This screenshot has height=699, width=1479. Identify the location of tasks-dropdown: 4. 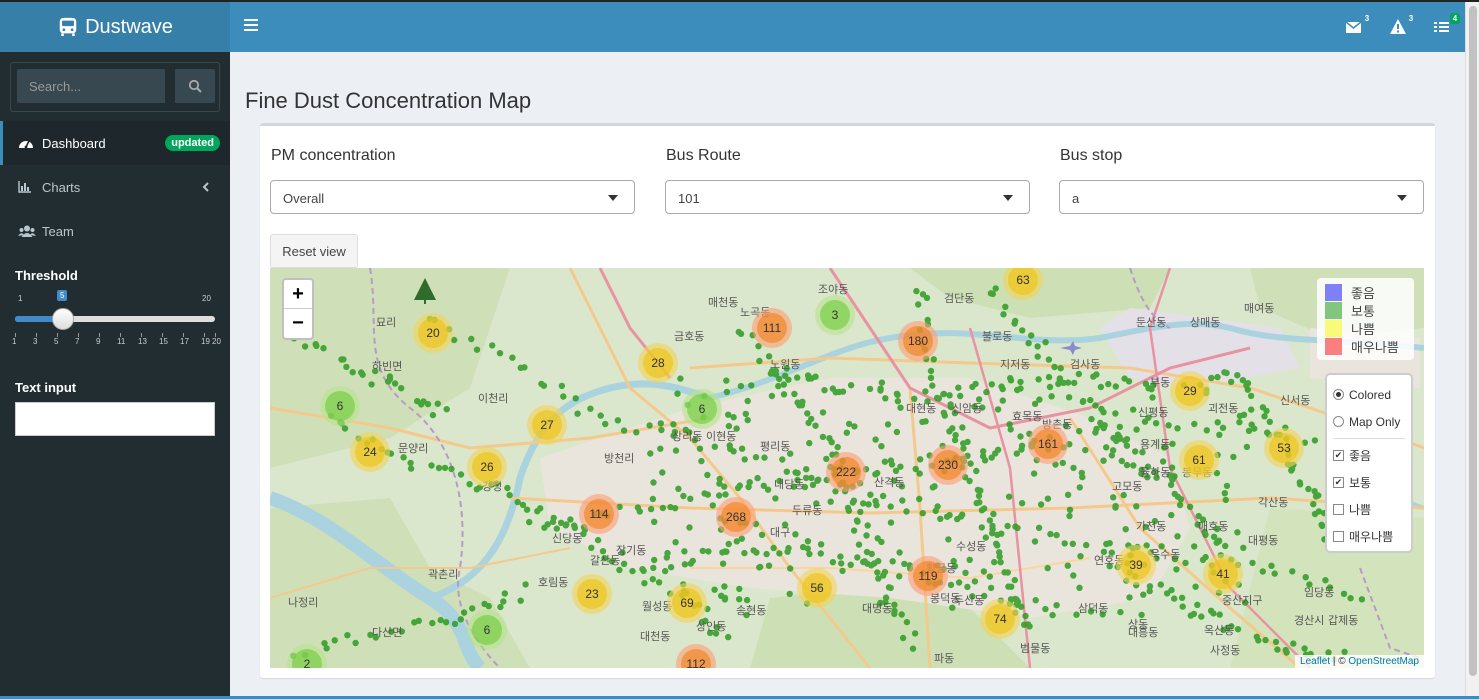
(1446, 25).